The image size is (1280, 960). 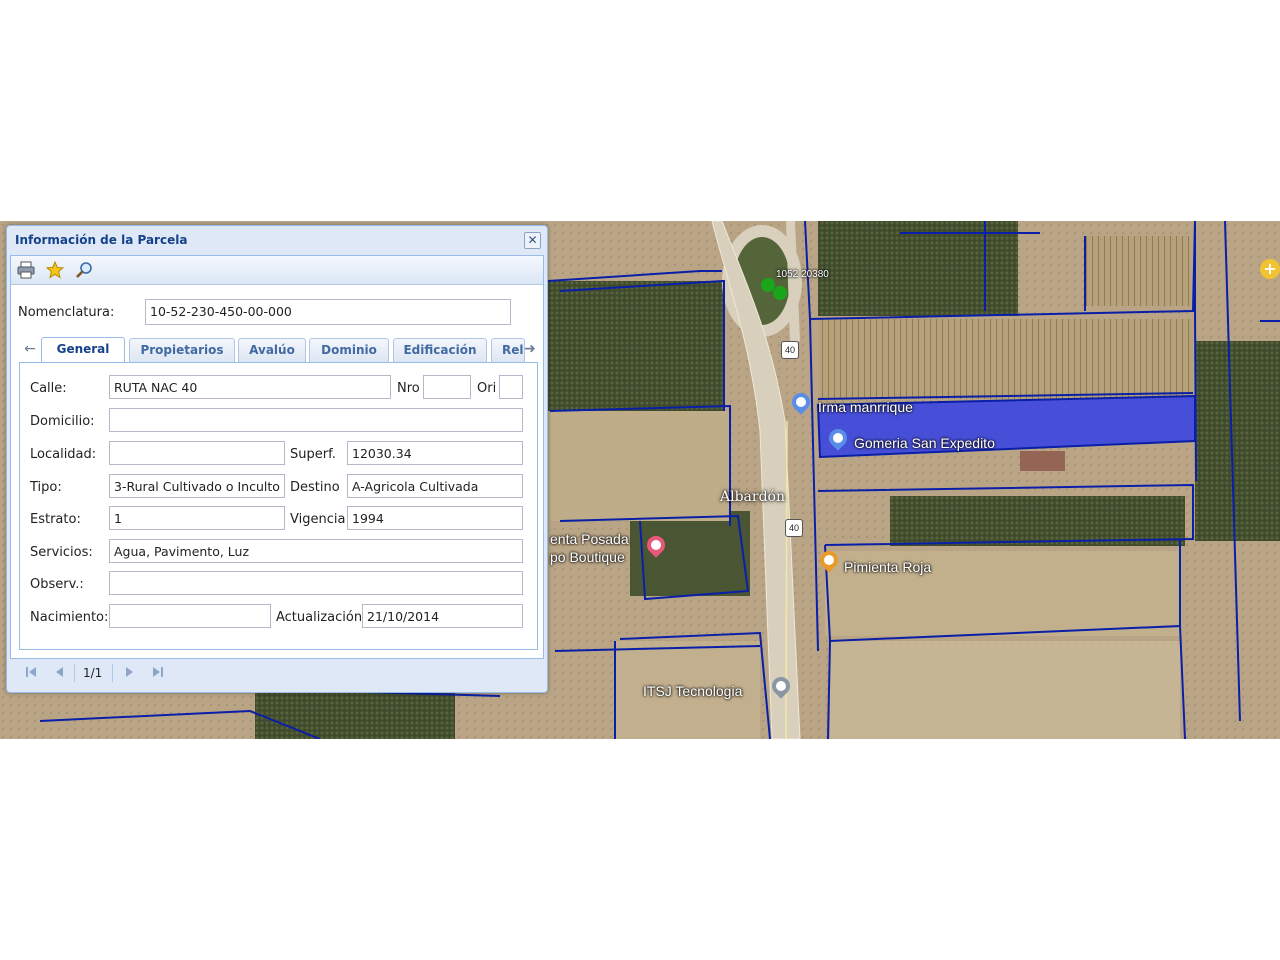 I want to click on nacimiento-field, so click(x=190, y=616).